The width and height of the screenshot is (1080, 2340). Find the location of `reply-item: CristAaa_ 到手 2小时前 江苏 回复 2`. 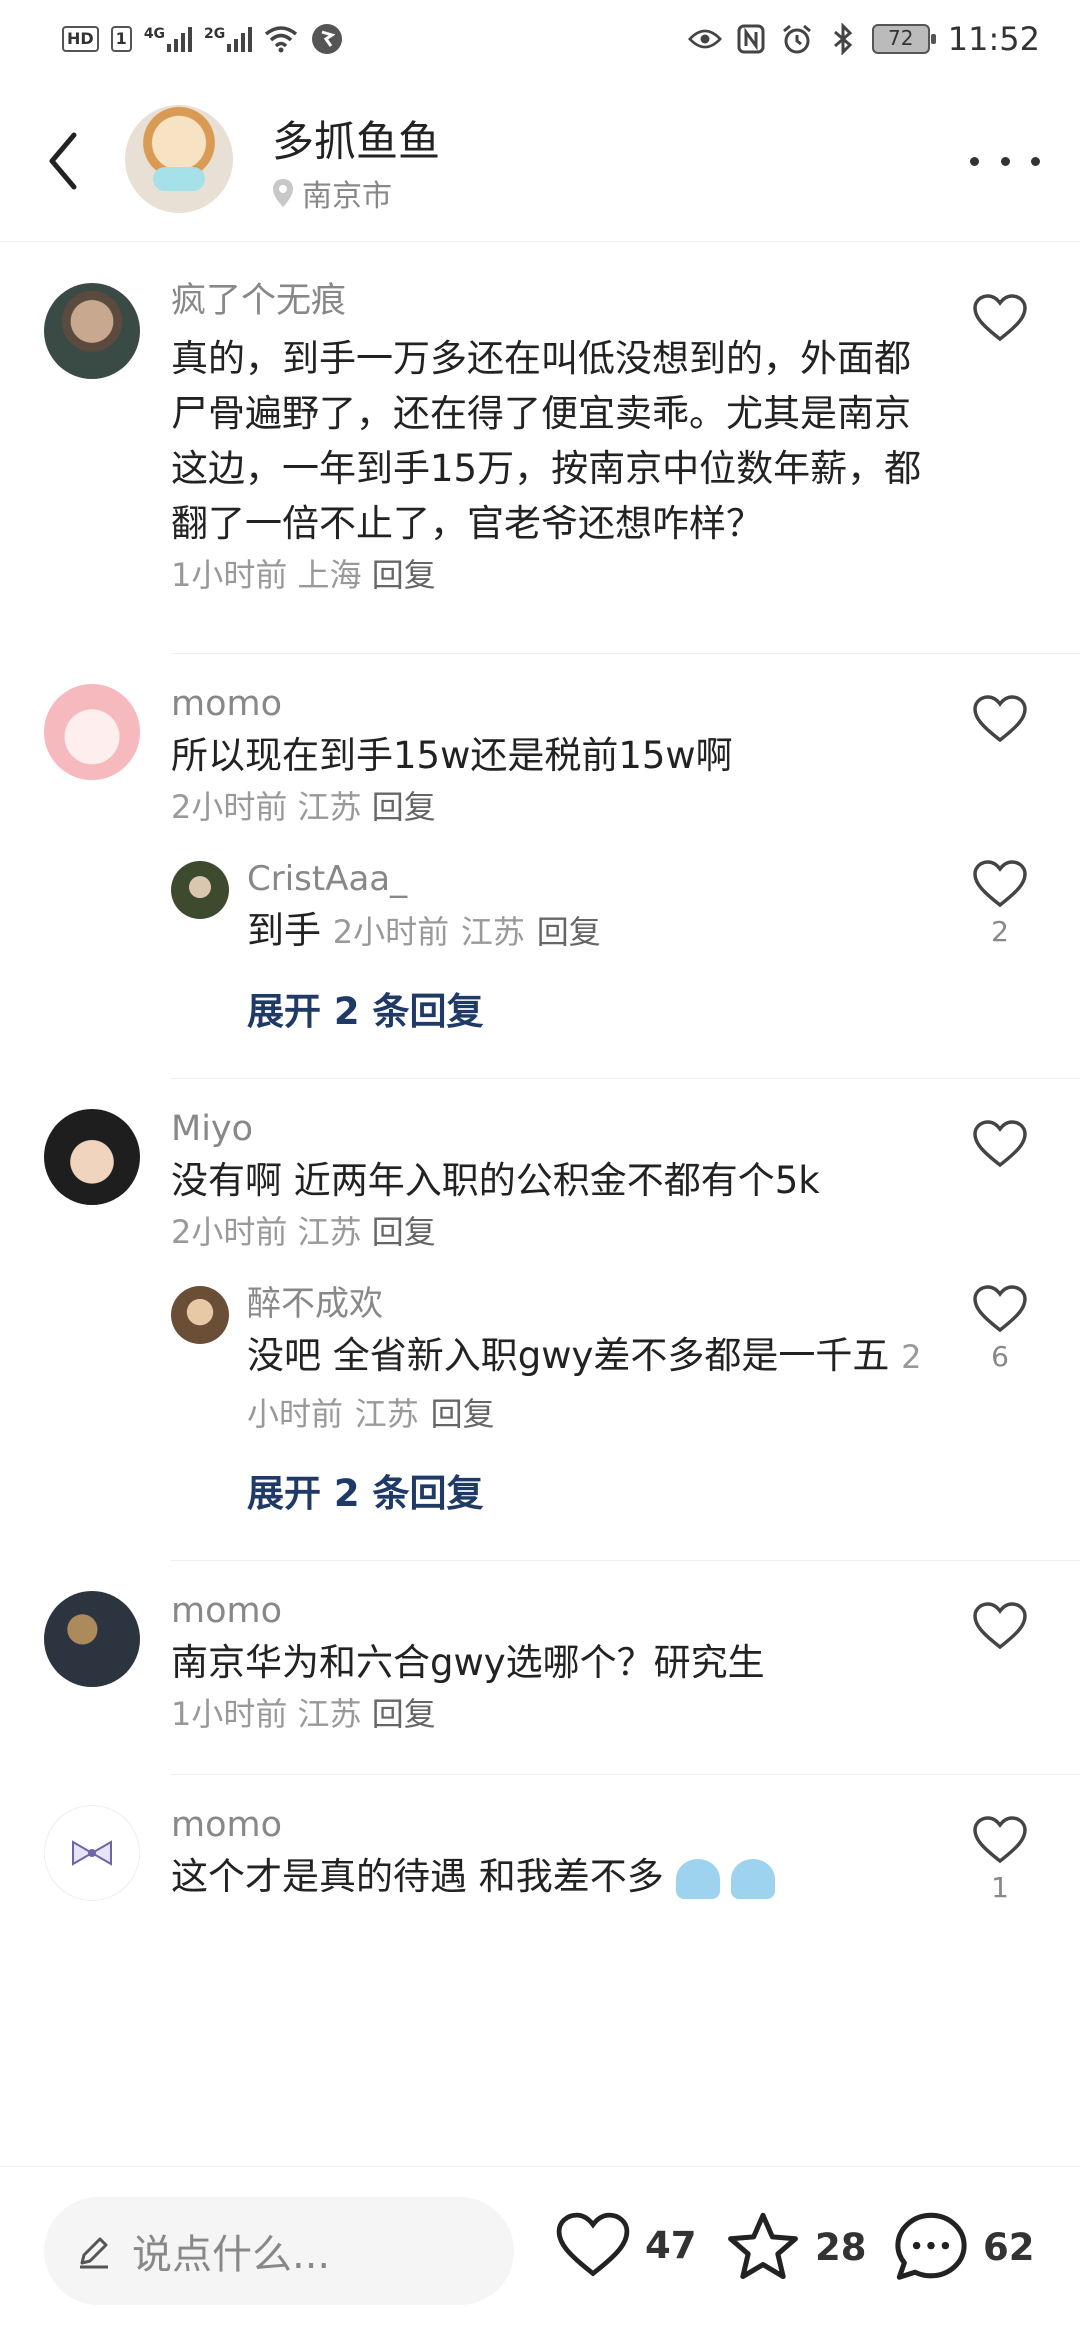

reply-item: CristAaa_ 到手 2小时前 江苏 回复 2 is located at coordinates (540, 895).